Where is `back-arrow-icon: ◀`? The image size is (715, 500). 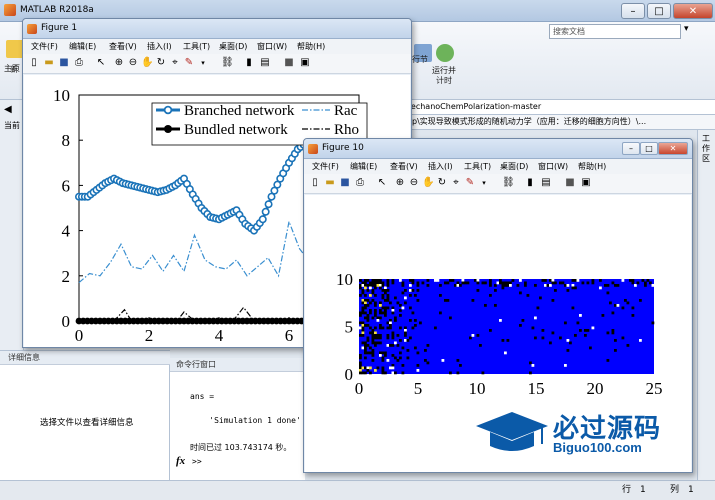 back-arrow-icon: ◀ is located at coordinates (8, 109).